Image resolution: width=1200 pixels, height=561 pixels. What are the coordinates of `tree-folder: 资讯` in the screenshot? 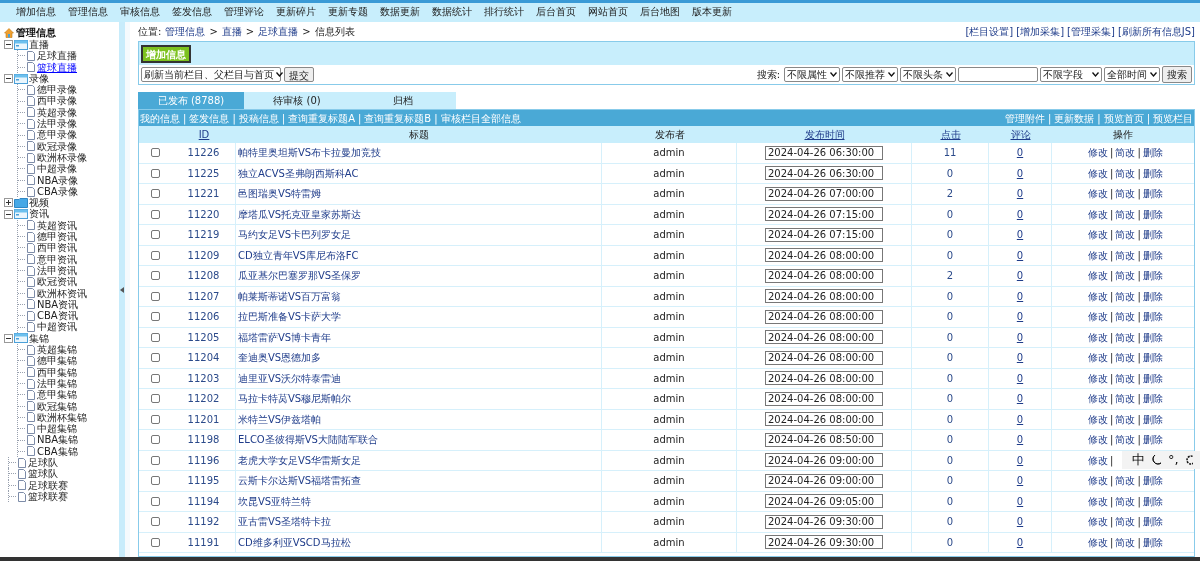 It's located at (39, 214).